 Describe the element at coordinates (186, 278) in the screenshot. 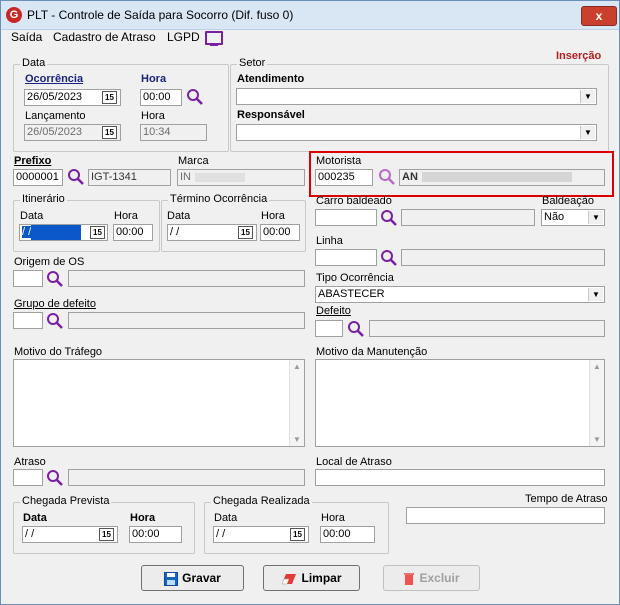

I see `origem-os-desc` at that location.